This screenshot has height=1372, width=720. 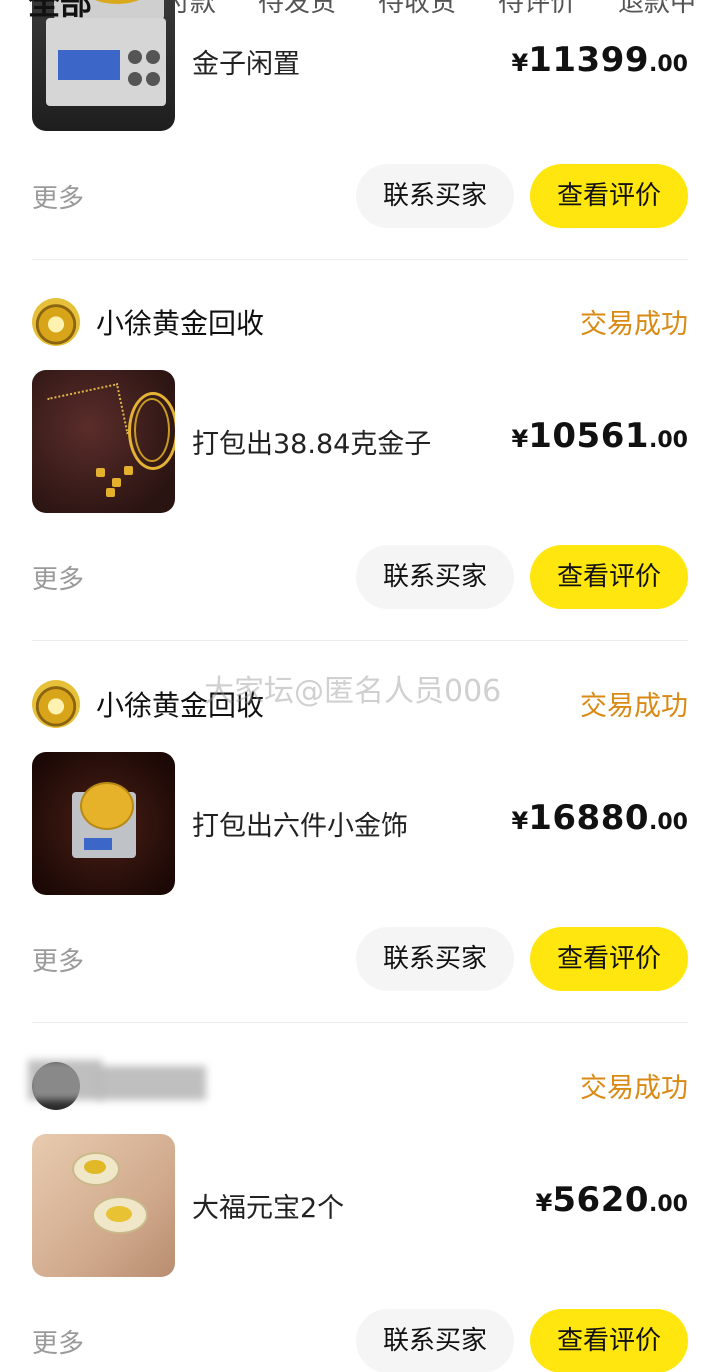 What do you see at coordinates (358, 1086) in the screenshot?
I see `seller-row: 交易成功` at bounding box center [358, 1086].